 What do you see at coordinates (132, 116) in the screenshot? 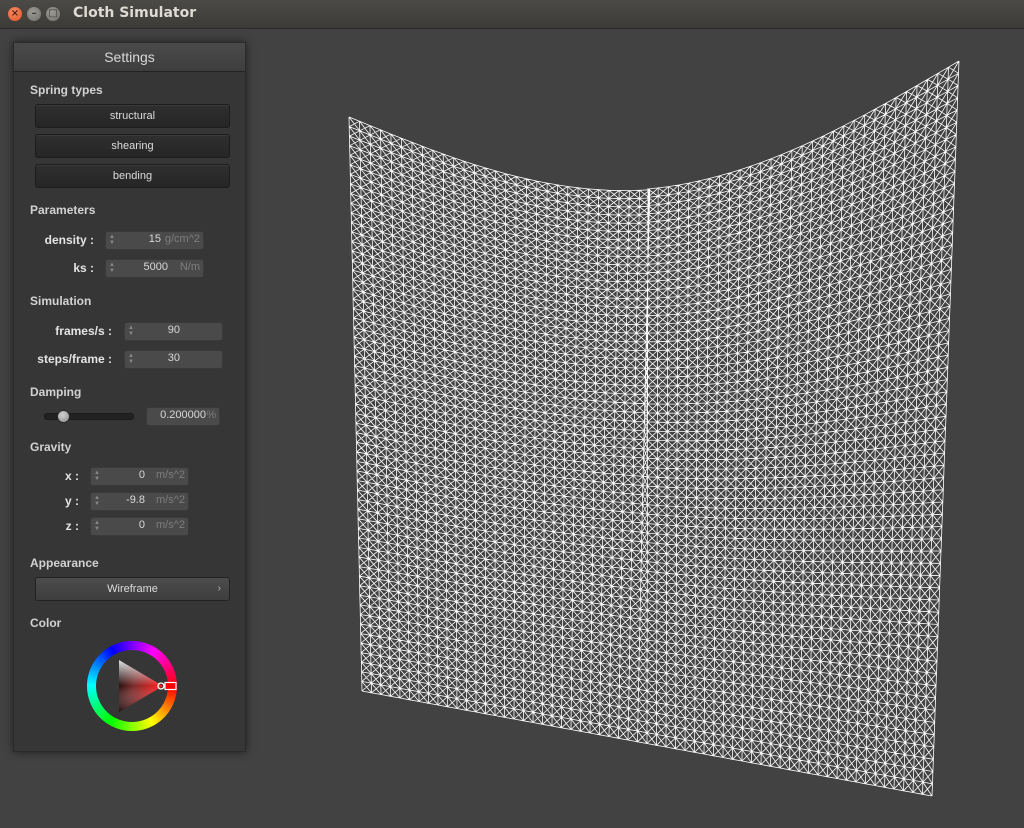
I see `structural-spring-button: structural` at bounding box center [132, 116].